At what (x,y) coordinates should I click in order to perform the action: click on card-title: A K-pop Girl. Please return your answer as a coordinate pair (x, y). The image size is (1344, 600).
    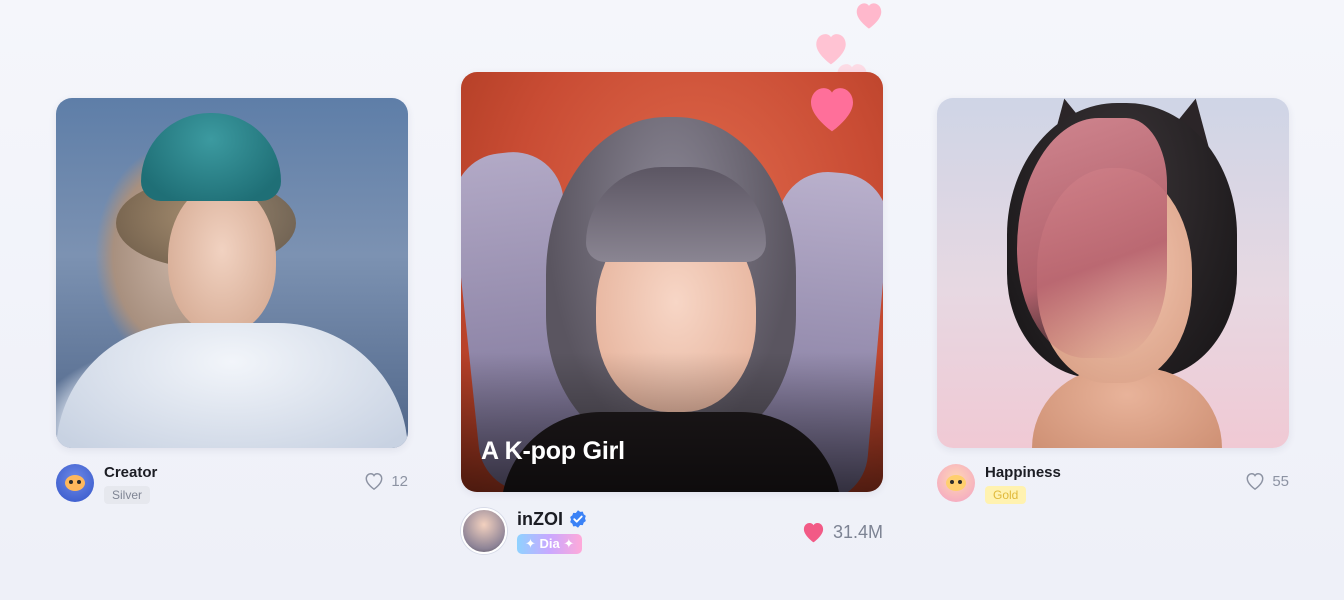
    Looking at the image, I should click on (553, 451).